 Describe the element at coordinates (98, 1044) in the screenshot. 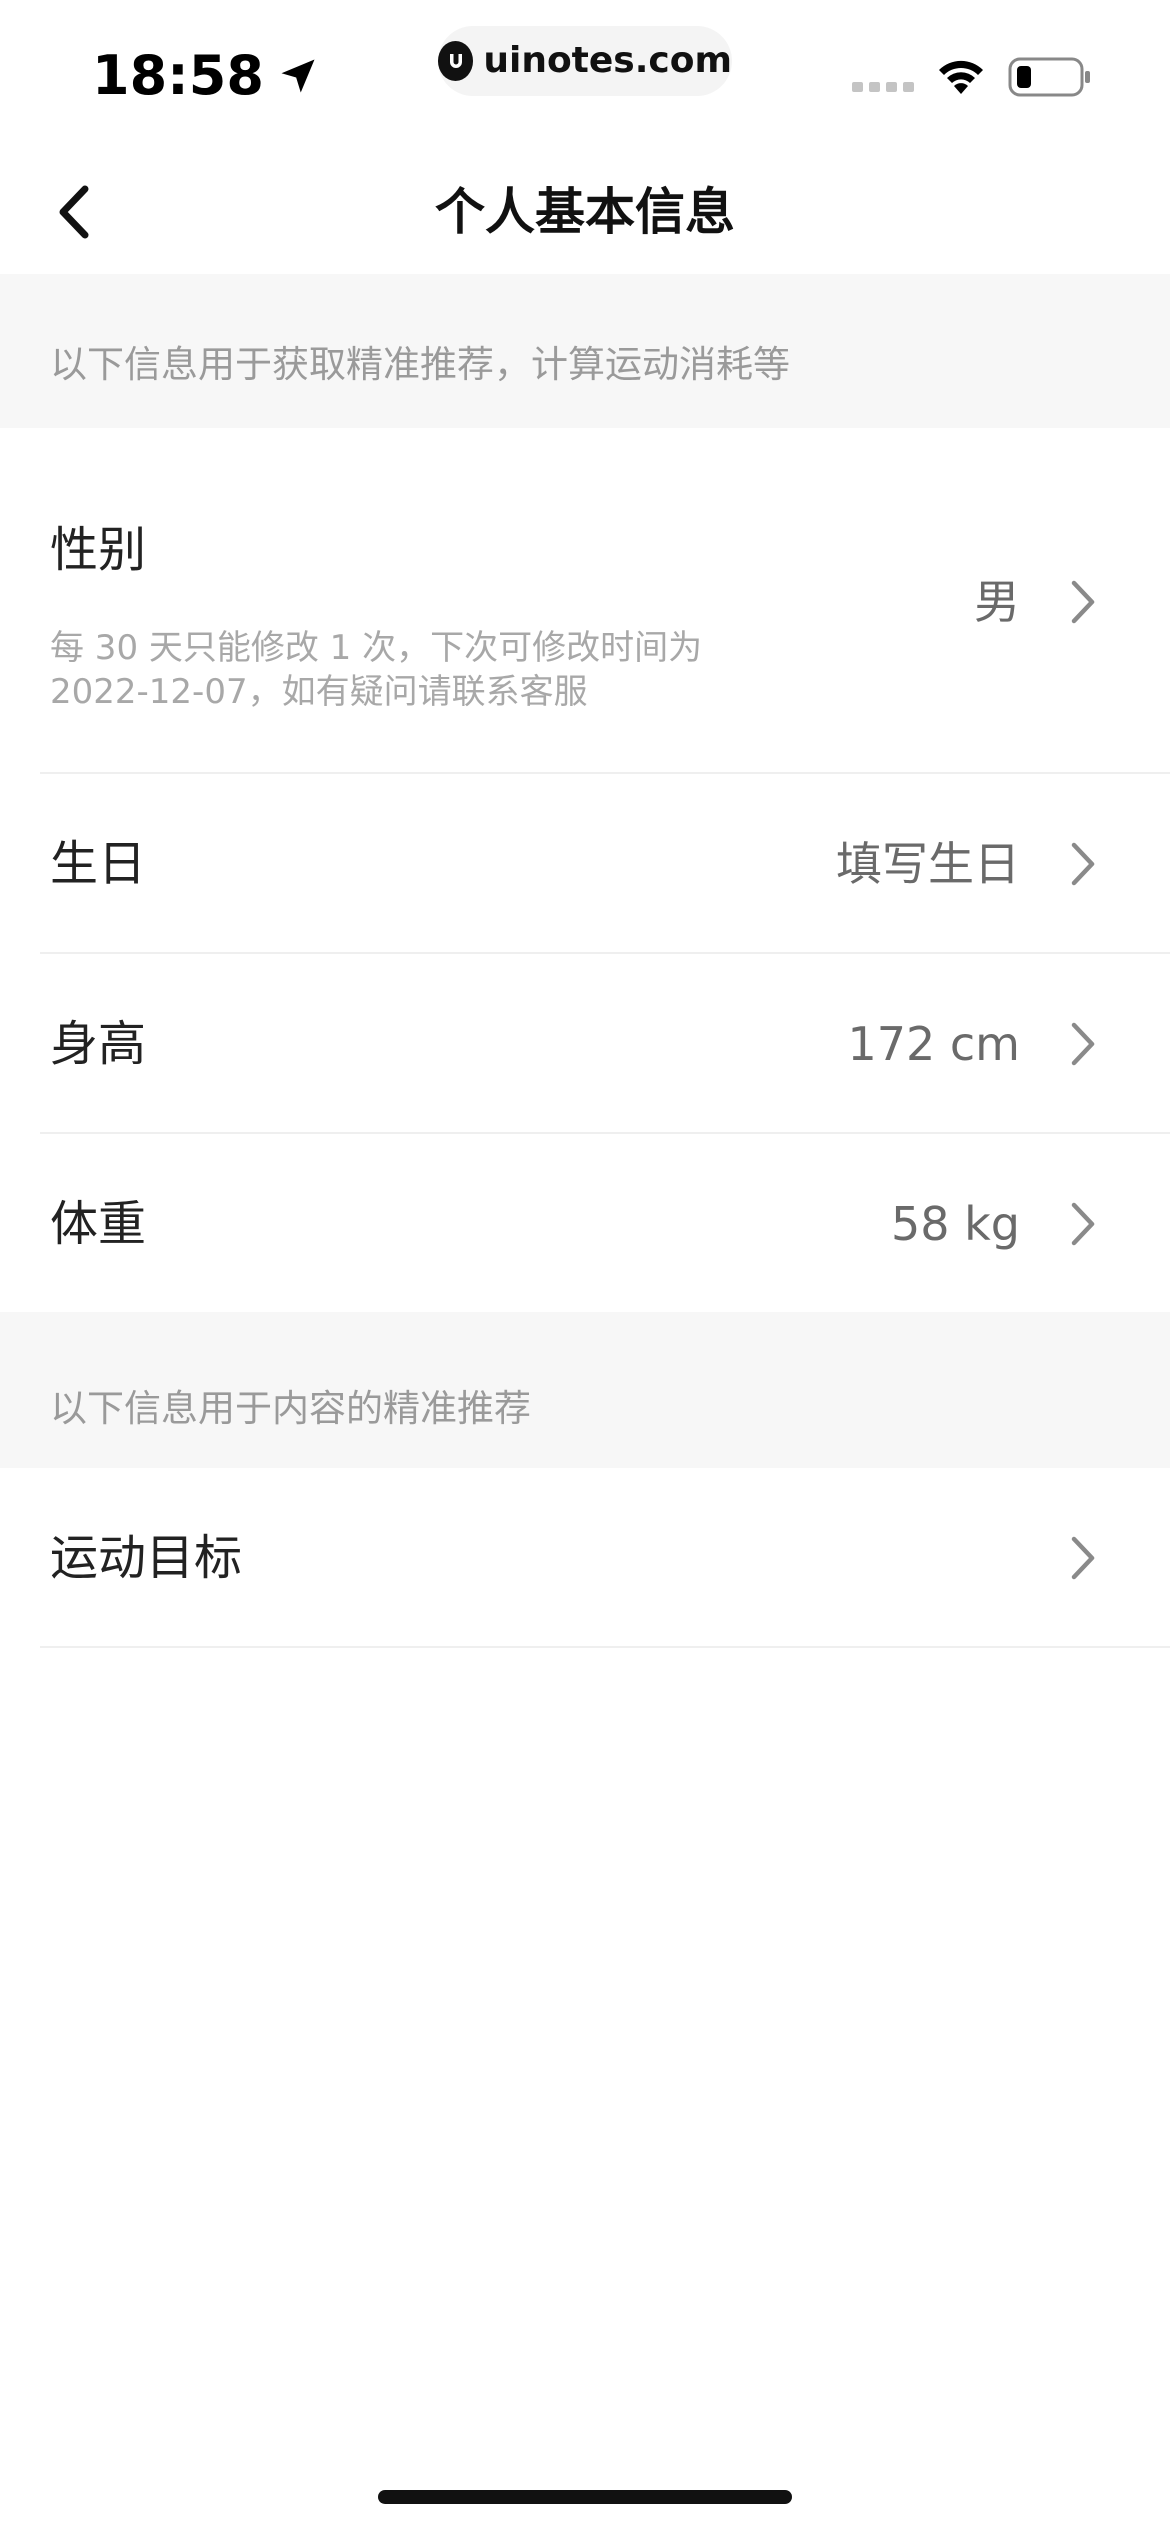

I see `height-label: 身高` at that location.